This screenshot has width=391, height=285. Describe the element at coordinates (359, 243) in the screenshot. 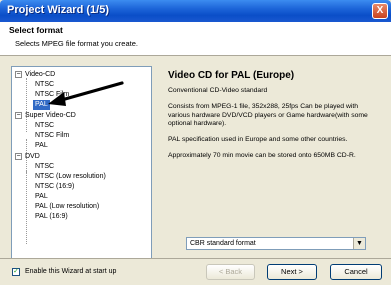

I see `dropdown-arrow-icon: ▼` at that location.